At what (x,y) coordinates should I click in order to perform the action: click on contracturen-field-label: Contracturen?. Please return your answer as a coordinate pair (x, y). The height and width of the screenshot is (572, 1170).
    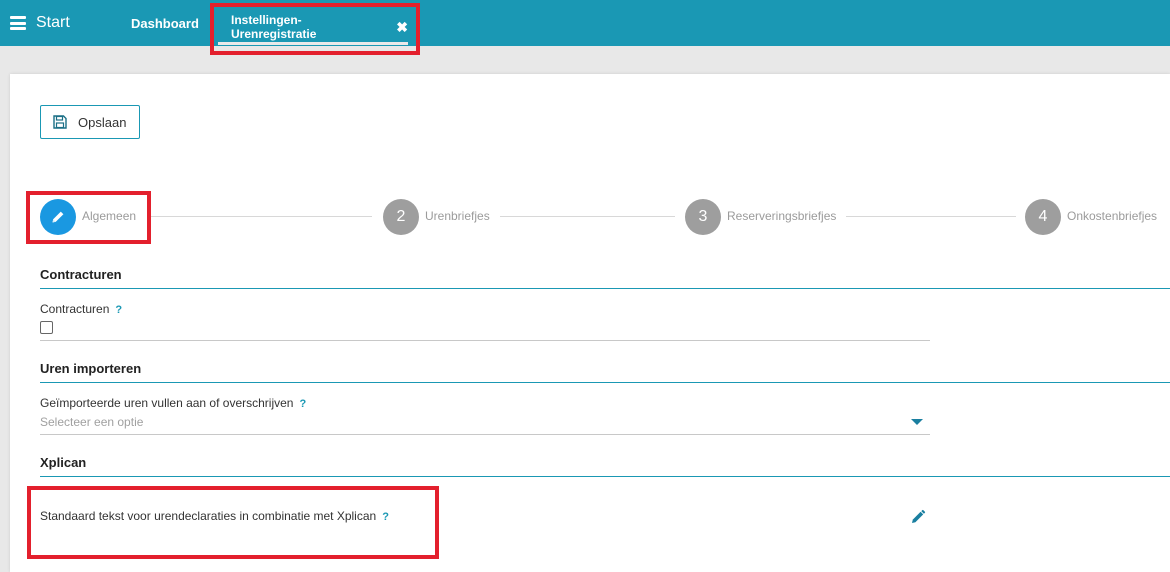
    Looking at the image, I should click on (81, 309).